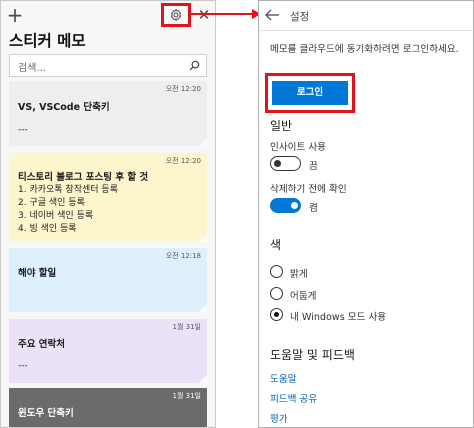  Describe the element at coordinates (338, 317) in the screenshot. I see `radio-windows-mode-label: 내 Windows 모드 사용` at that location.